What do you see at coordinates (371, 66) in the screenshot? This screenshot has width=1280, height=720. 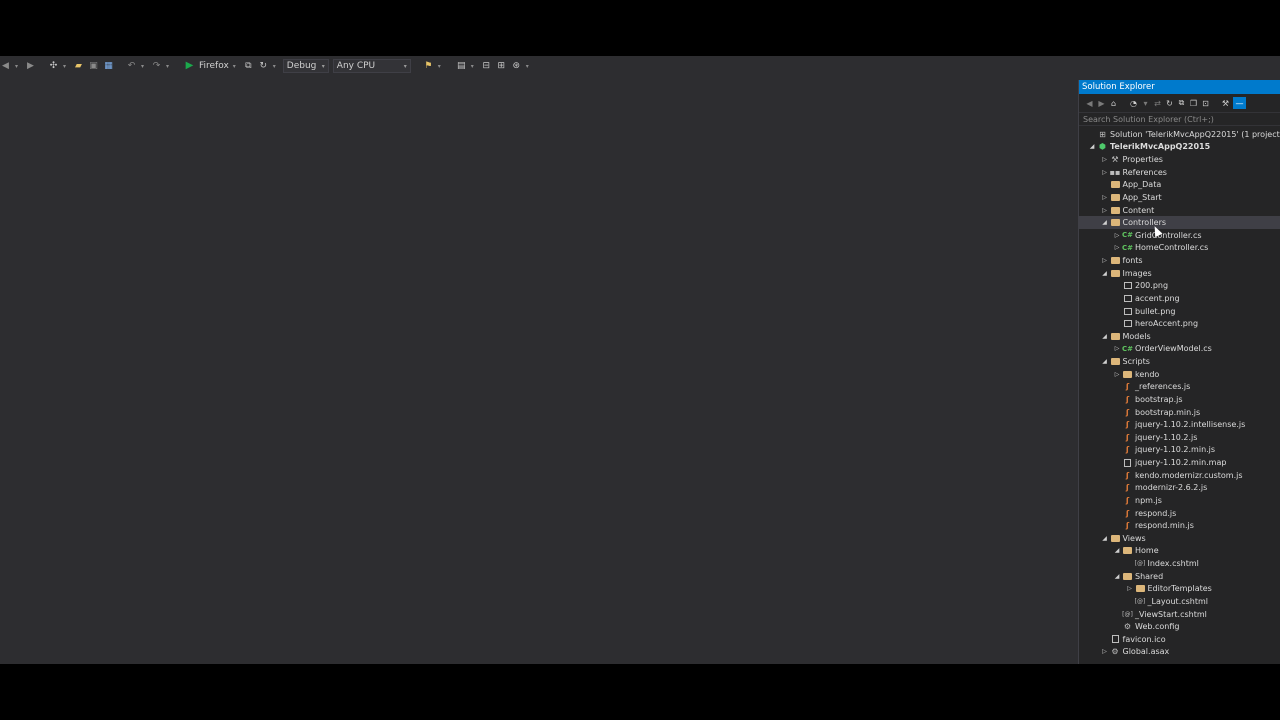 I see `platform-select: Any CPU ▾` at bounding box center [371, 66].